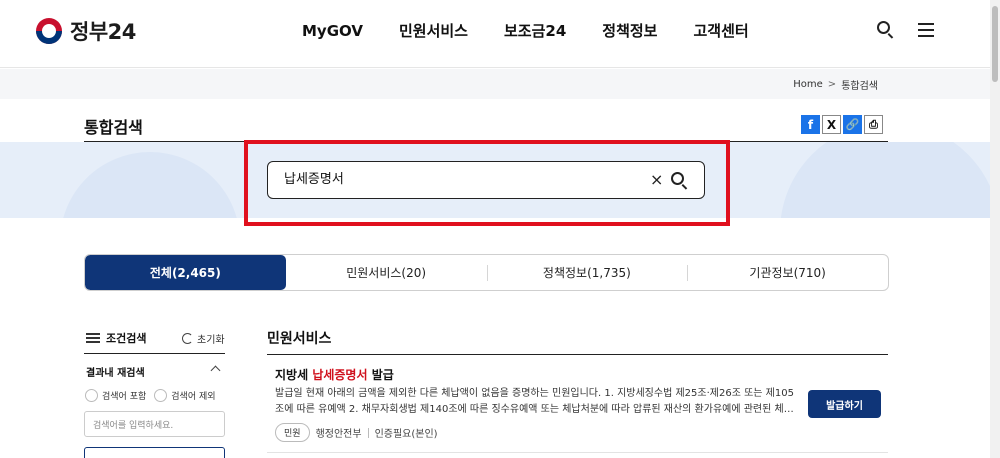 This screenshot has height=458, width=1000. I want to click on nav-customer-center: 고객센터, so click(720, 31).